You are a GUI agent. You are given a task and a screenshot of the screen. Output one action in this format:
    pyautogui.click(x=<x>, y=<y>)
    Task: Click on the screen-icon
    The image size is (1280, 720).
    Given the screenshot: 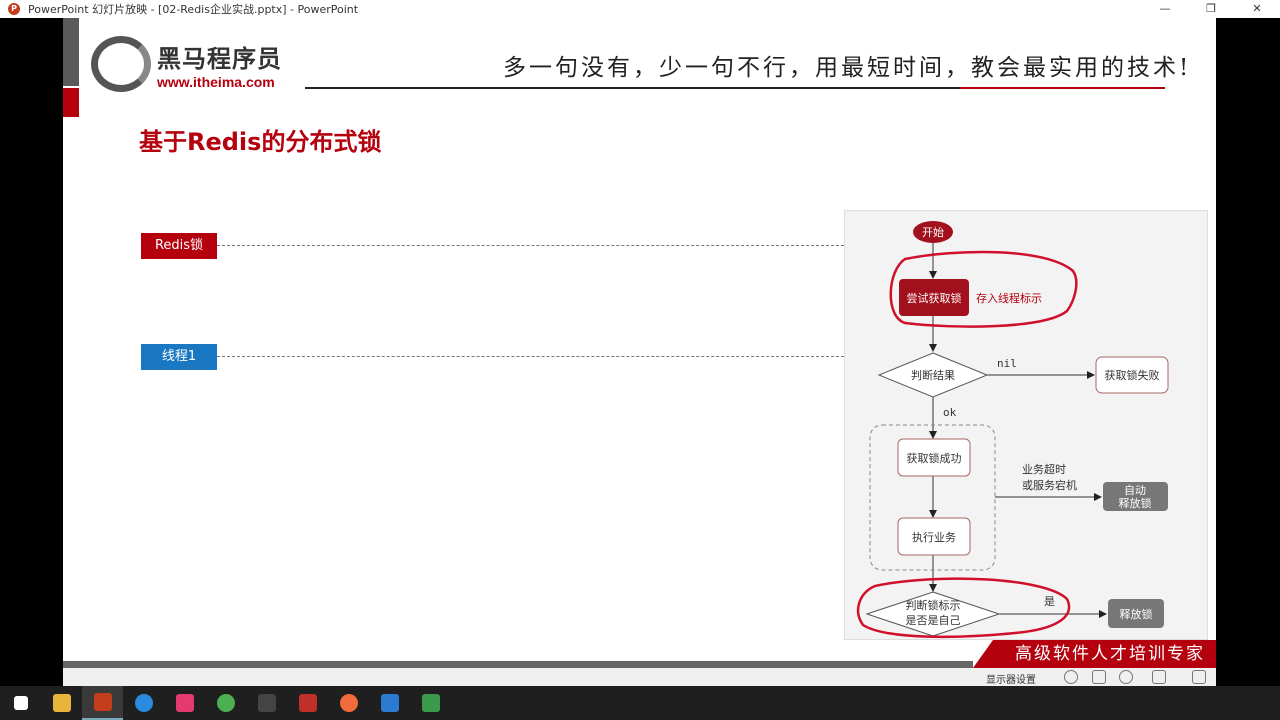 What is the action you would take?
    pyautogui.click(x=430, y=703)
    